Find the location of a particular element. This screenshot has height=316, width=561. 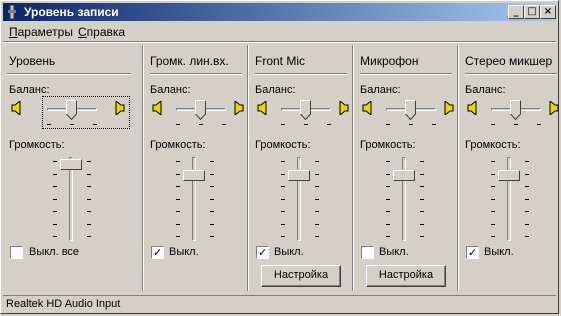

minimize-button: _ is located at coordinates (516, 12).